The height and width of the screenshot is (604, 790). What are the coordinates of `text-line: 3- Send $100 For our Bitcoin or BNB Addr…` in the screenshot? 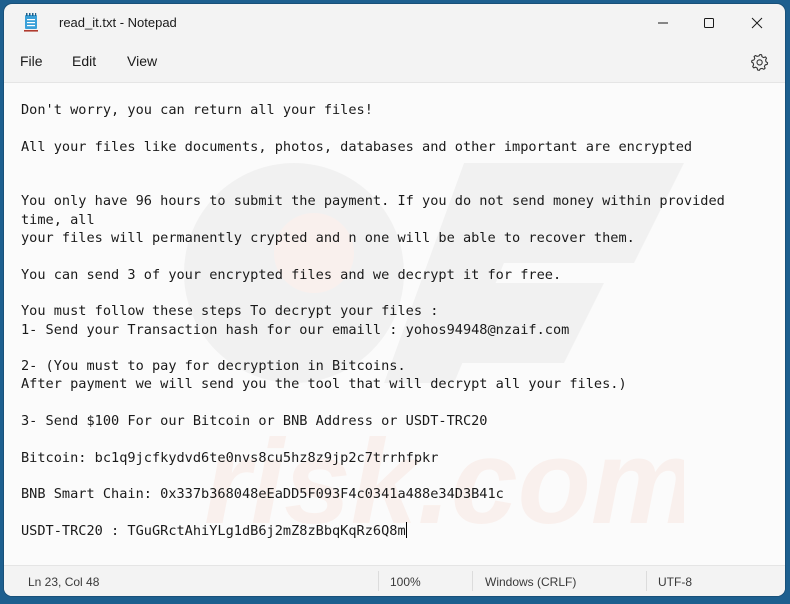 It's located at (254, 421).